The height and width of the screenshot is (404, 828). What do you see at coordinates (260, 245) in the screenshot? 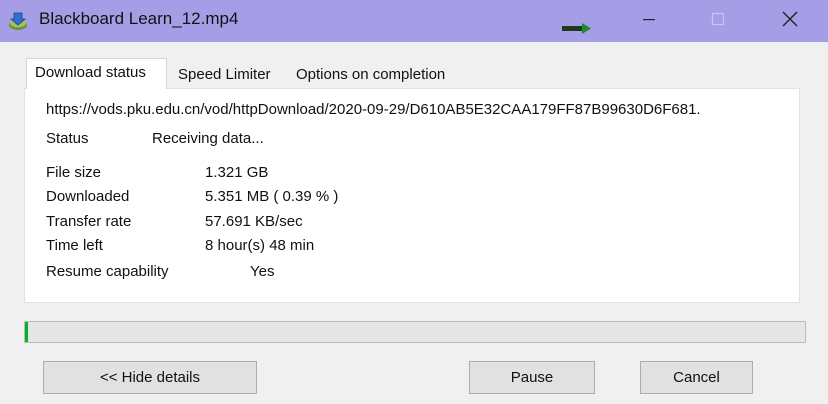
I see `time-left-value: 8 hour(s) 48 min` at bounding box center [260, 245].